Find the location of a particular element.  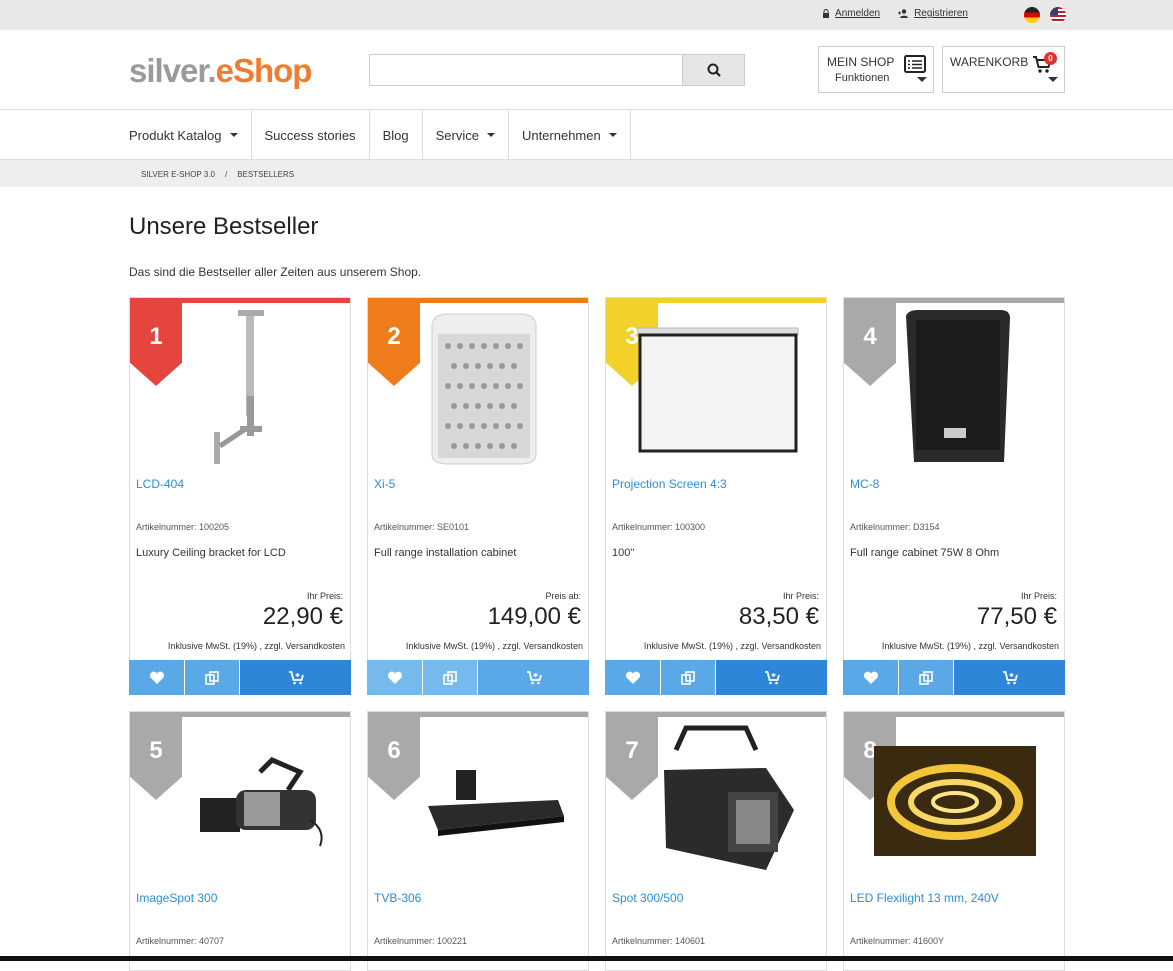

account-links: Anmelden Registrieren is located at coordinates (895, 13).